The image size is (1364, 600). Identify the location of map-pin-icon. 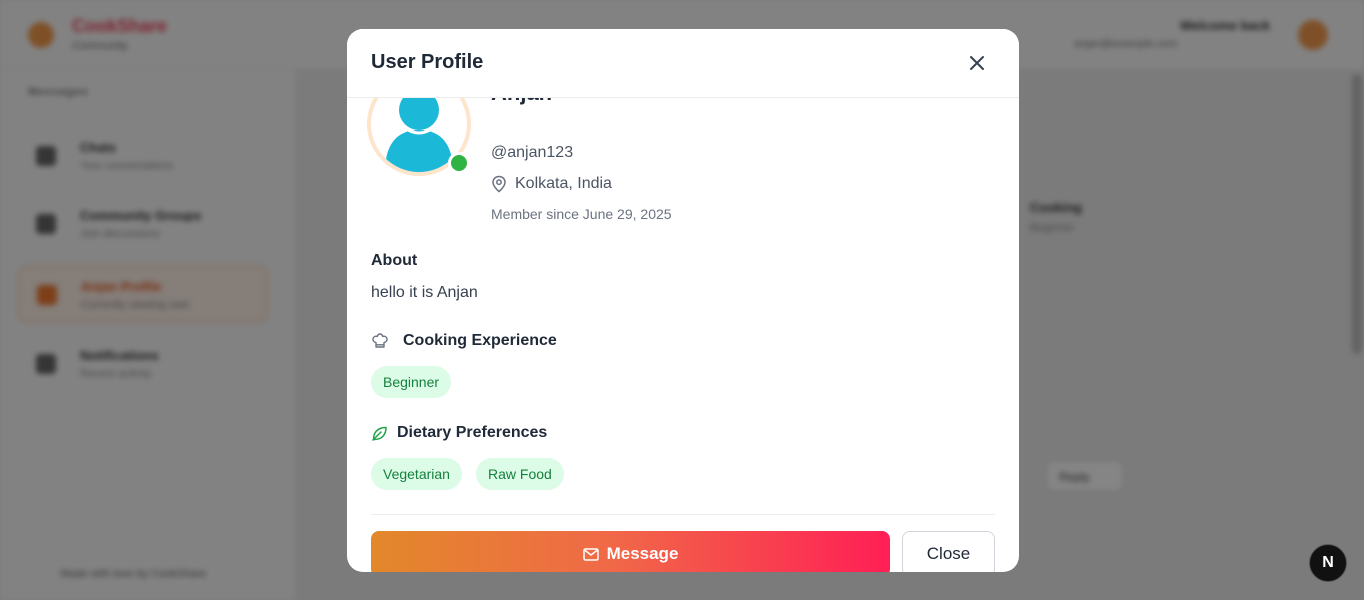
(499, 184).